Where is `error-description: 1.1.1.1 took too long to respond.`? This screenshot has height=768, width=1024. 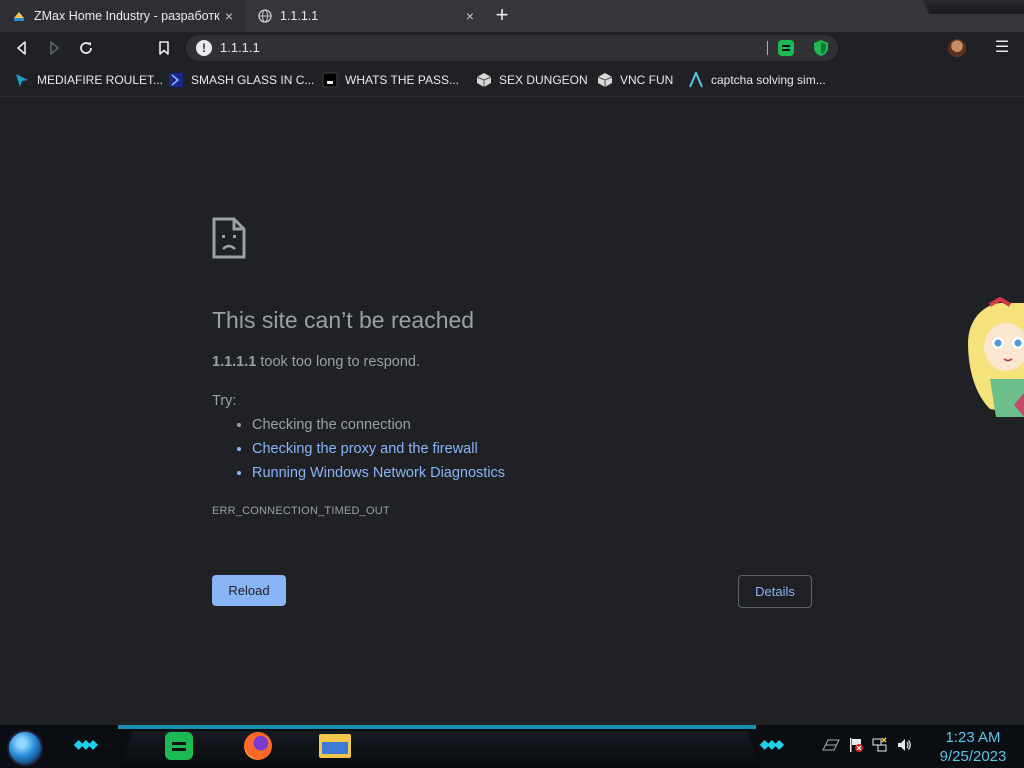 error-description: 1.1.1.1 took too long to respond. is located at coordinates (316, 362).